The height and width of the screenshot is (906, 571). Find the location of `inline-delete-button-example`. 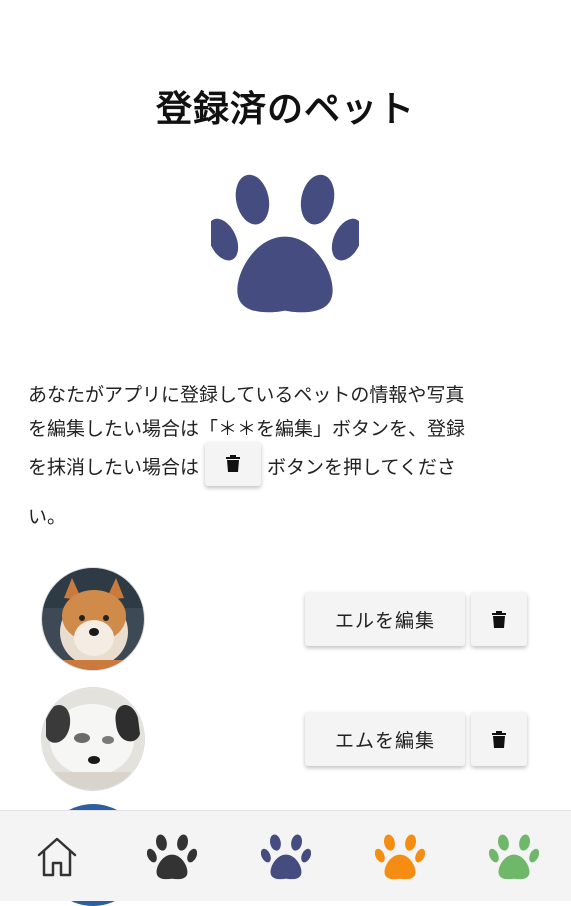

inline-delete-button-example is located at coordinates (233, 464).